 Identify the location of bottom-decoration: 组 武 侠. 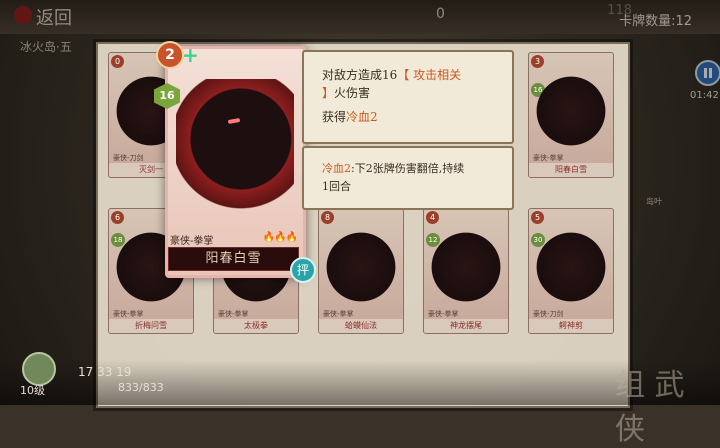
(650, 407).